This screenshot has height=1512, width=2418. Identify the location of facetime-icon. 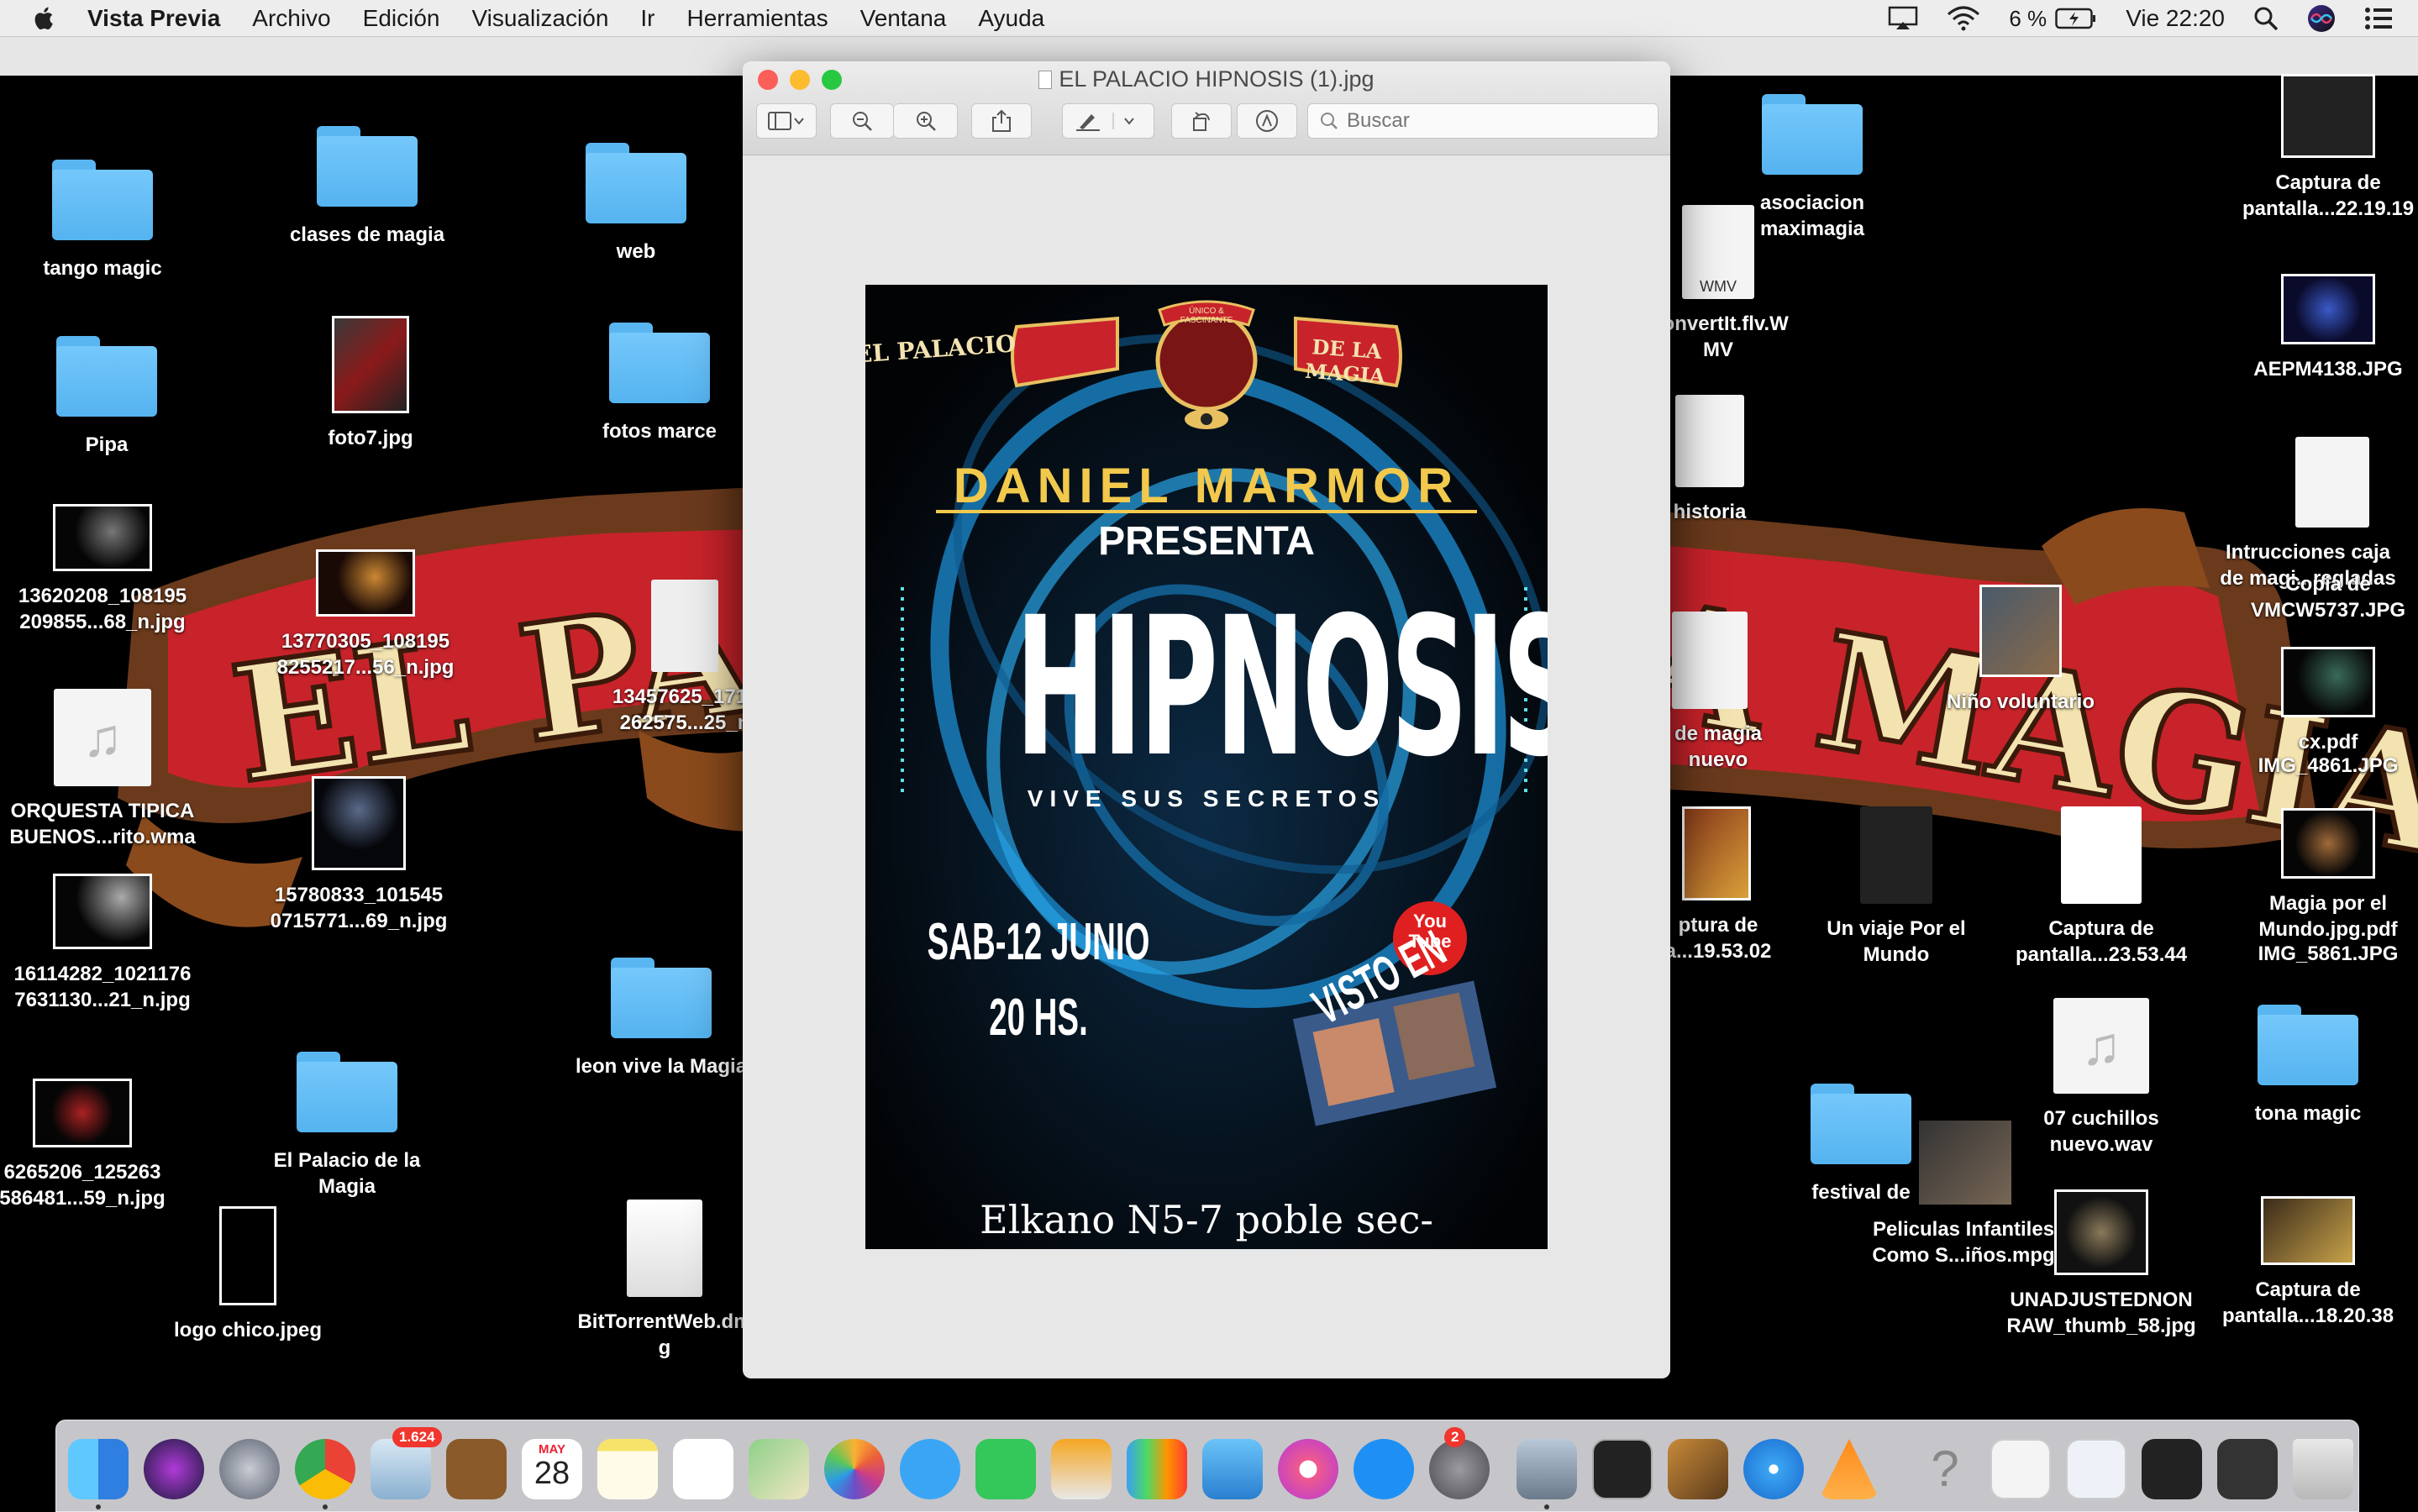
(1006, 1469).